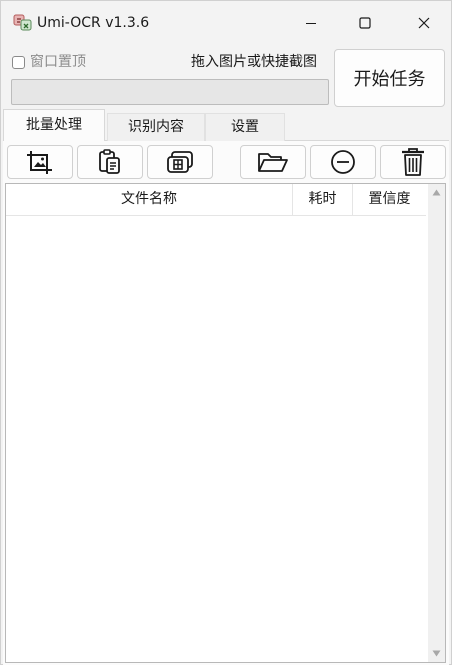  What do you see at coordinates (436, 423) in the screenshot?
I see `vertical-scrollbar` at bounding box center [436, 423].